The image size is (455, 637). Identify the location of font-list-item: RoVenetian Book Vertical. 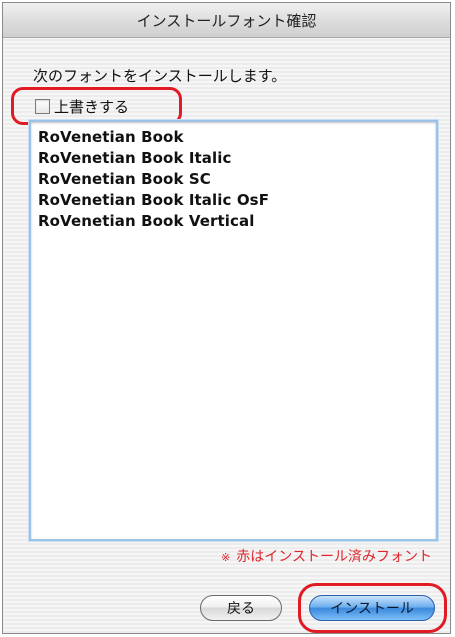
(237, 221).